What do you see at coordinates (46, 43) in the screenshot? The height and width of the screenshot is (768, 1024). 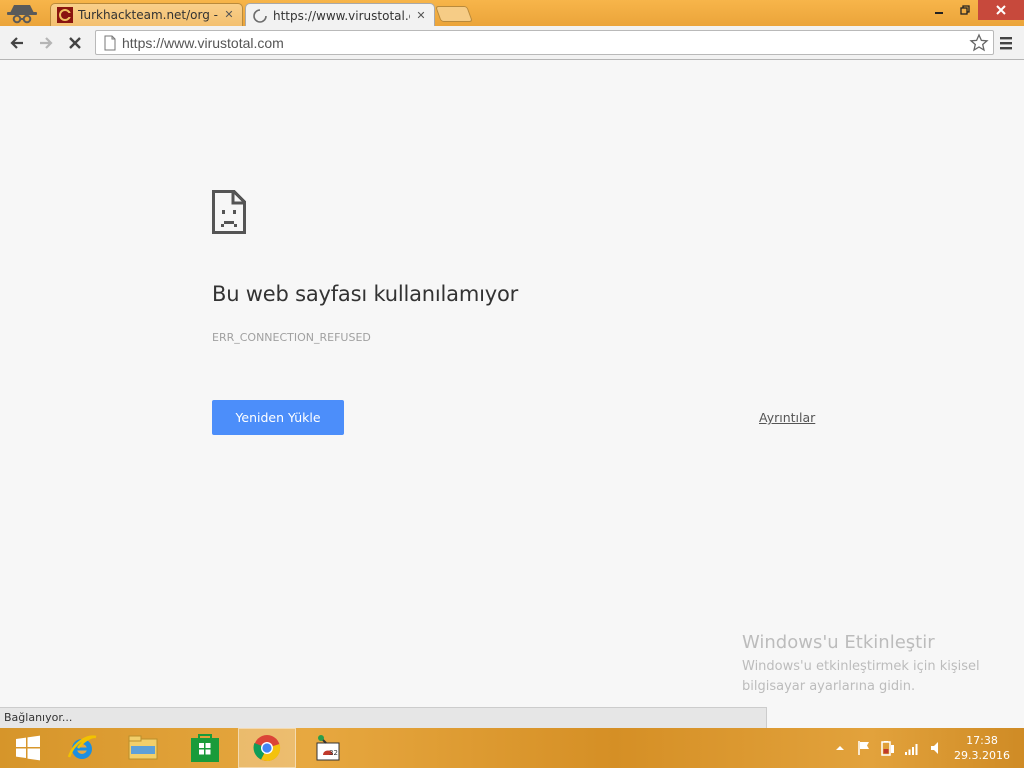 I see `forward-icon` at bounding box center [46, 43].